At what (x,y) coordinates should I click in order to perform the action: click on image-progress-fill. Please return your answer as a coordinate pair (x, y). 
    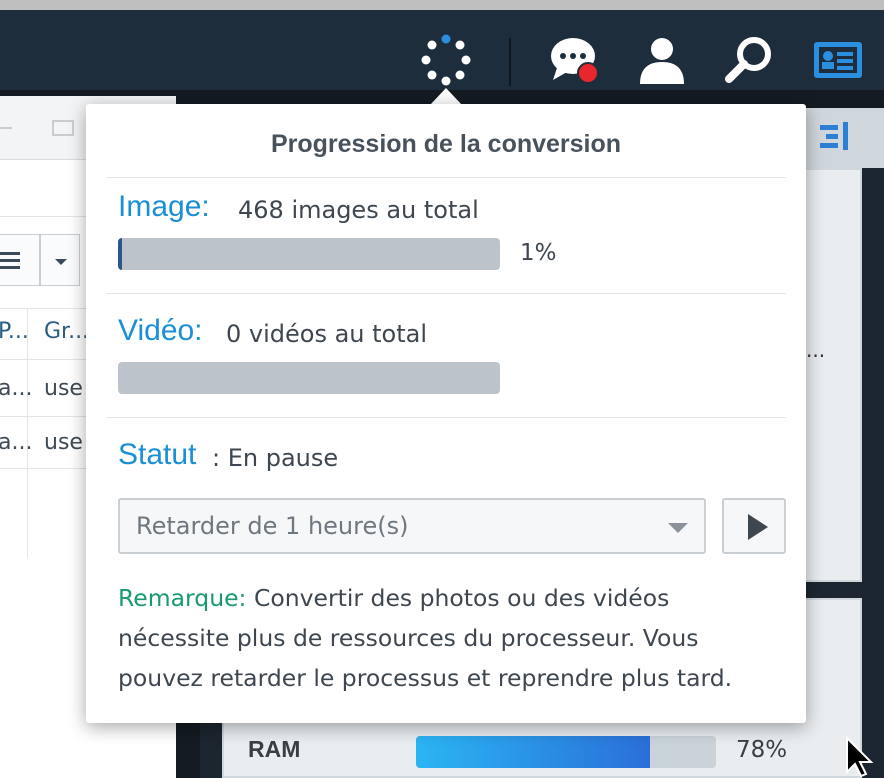
    Looking at the image, I should click on (120, 254).